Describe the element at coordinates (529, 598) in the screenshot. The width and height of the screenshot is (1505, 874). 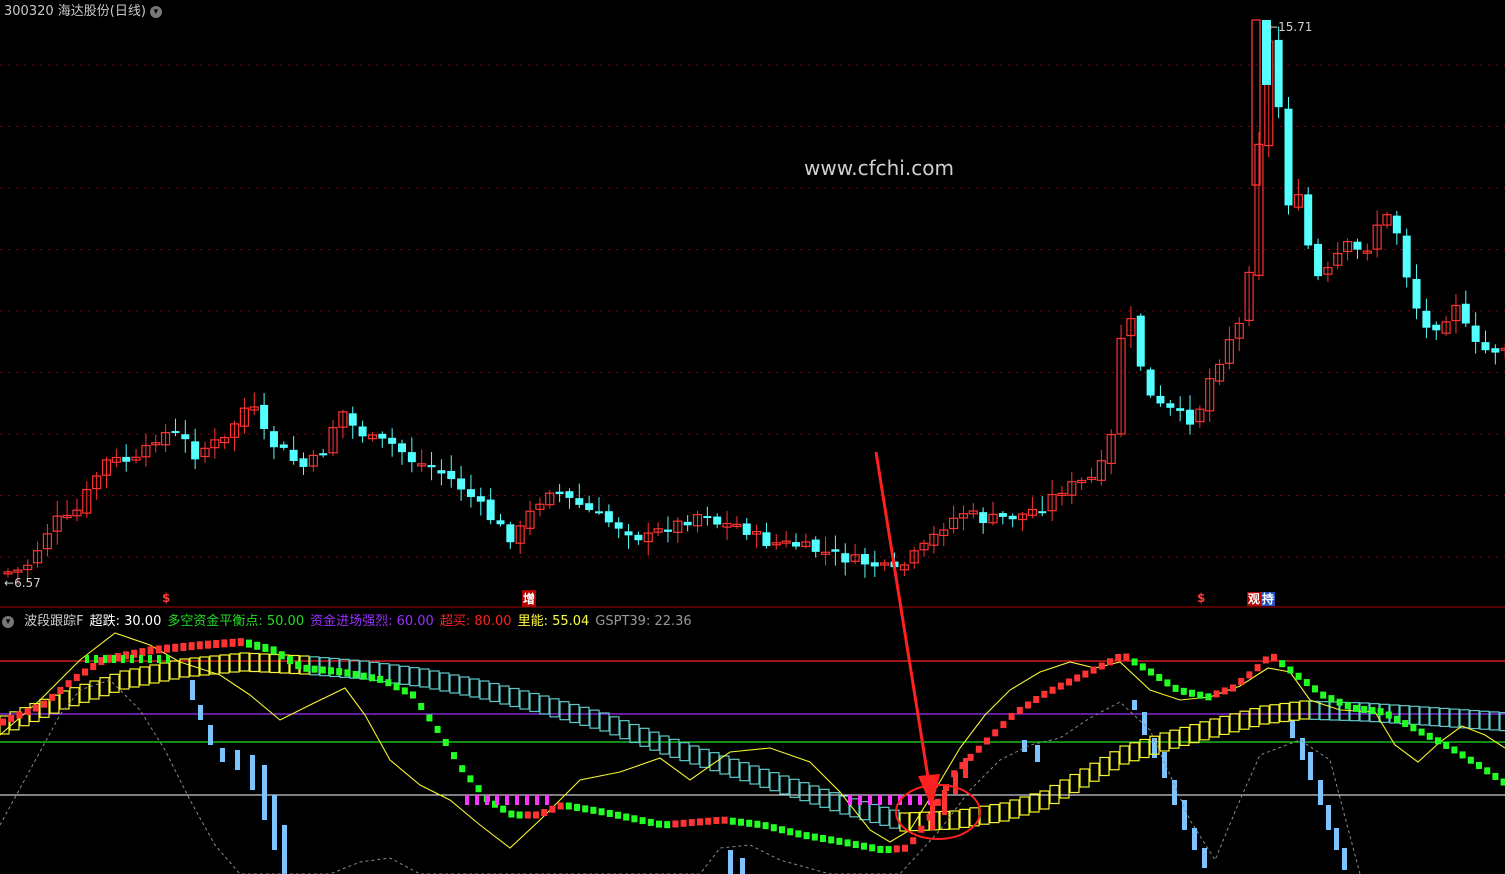
I see `signal-mark-zeng: 增` at that location.